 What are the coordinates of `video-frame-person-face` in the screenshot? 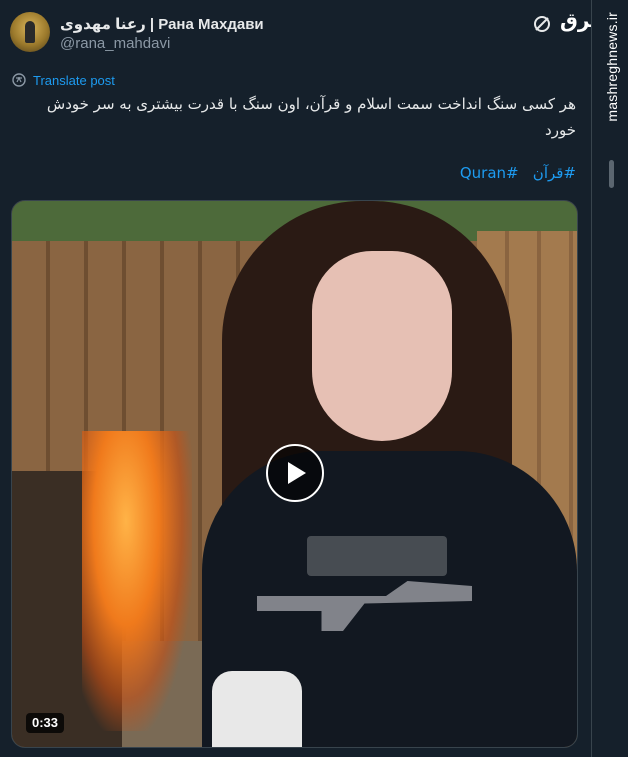 It's located at (382, 346).